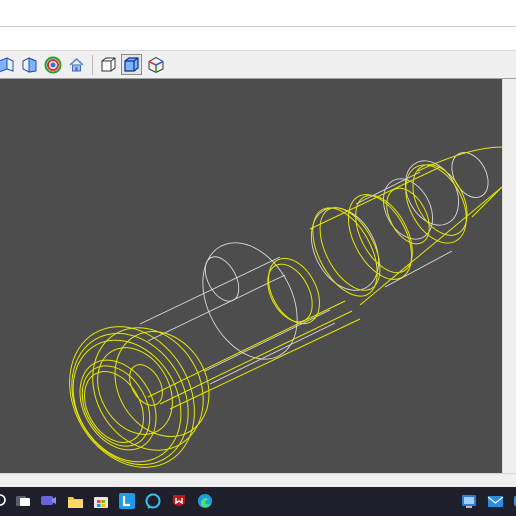 Image resolution: width=516 pixels, height=516 pixels. What do you see at coordinates (509, 276) in the screenshot?
I see `vertical-scrollbar` at bounding box center [509, 276].